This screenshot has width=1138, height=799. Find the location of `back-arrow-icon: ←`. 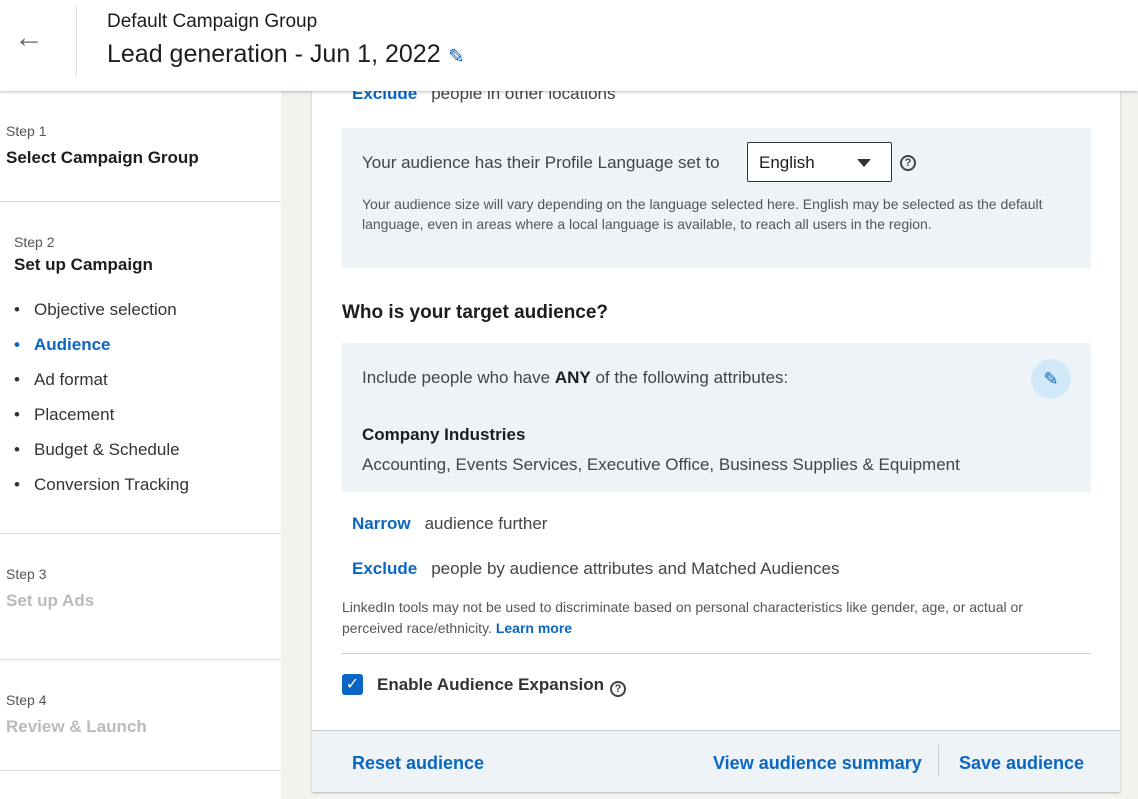

back-arrow-icon: ← is located at coordinates (30, 38).